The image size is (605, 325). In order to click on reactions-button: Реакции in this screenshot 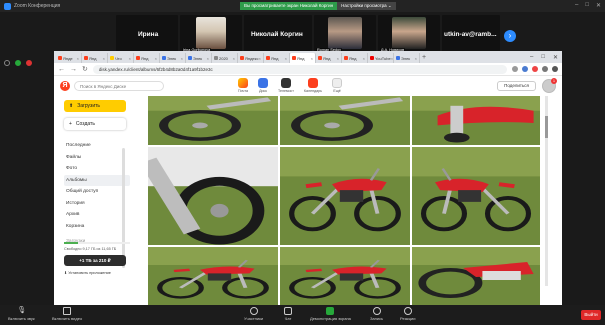, I will do `click(407, 314)`.